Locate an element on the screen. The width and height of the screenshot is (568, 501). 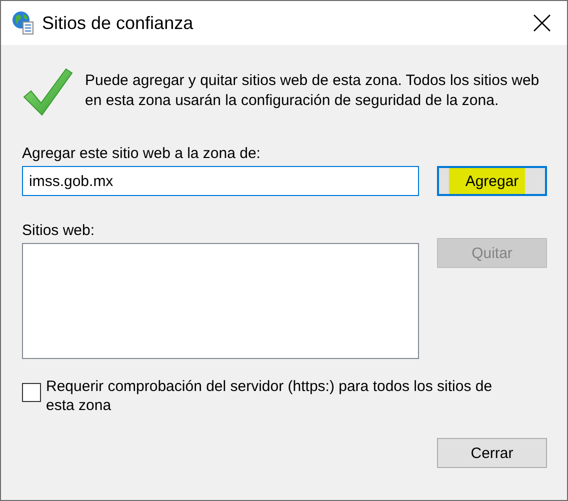
checkbox is located at coordinates (31, 392).